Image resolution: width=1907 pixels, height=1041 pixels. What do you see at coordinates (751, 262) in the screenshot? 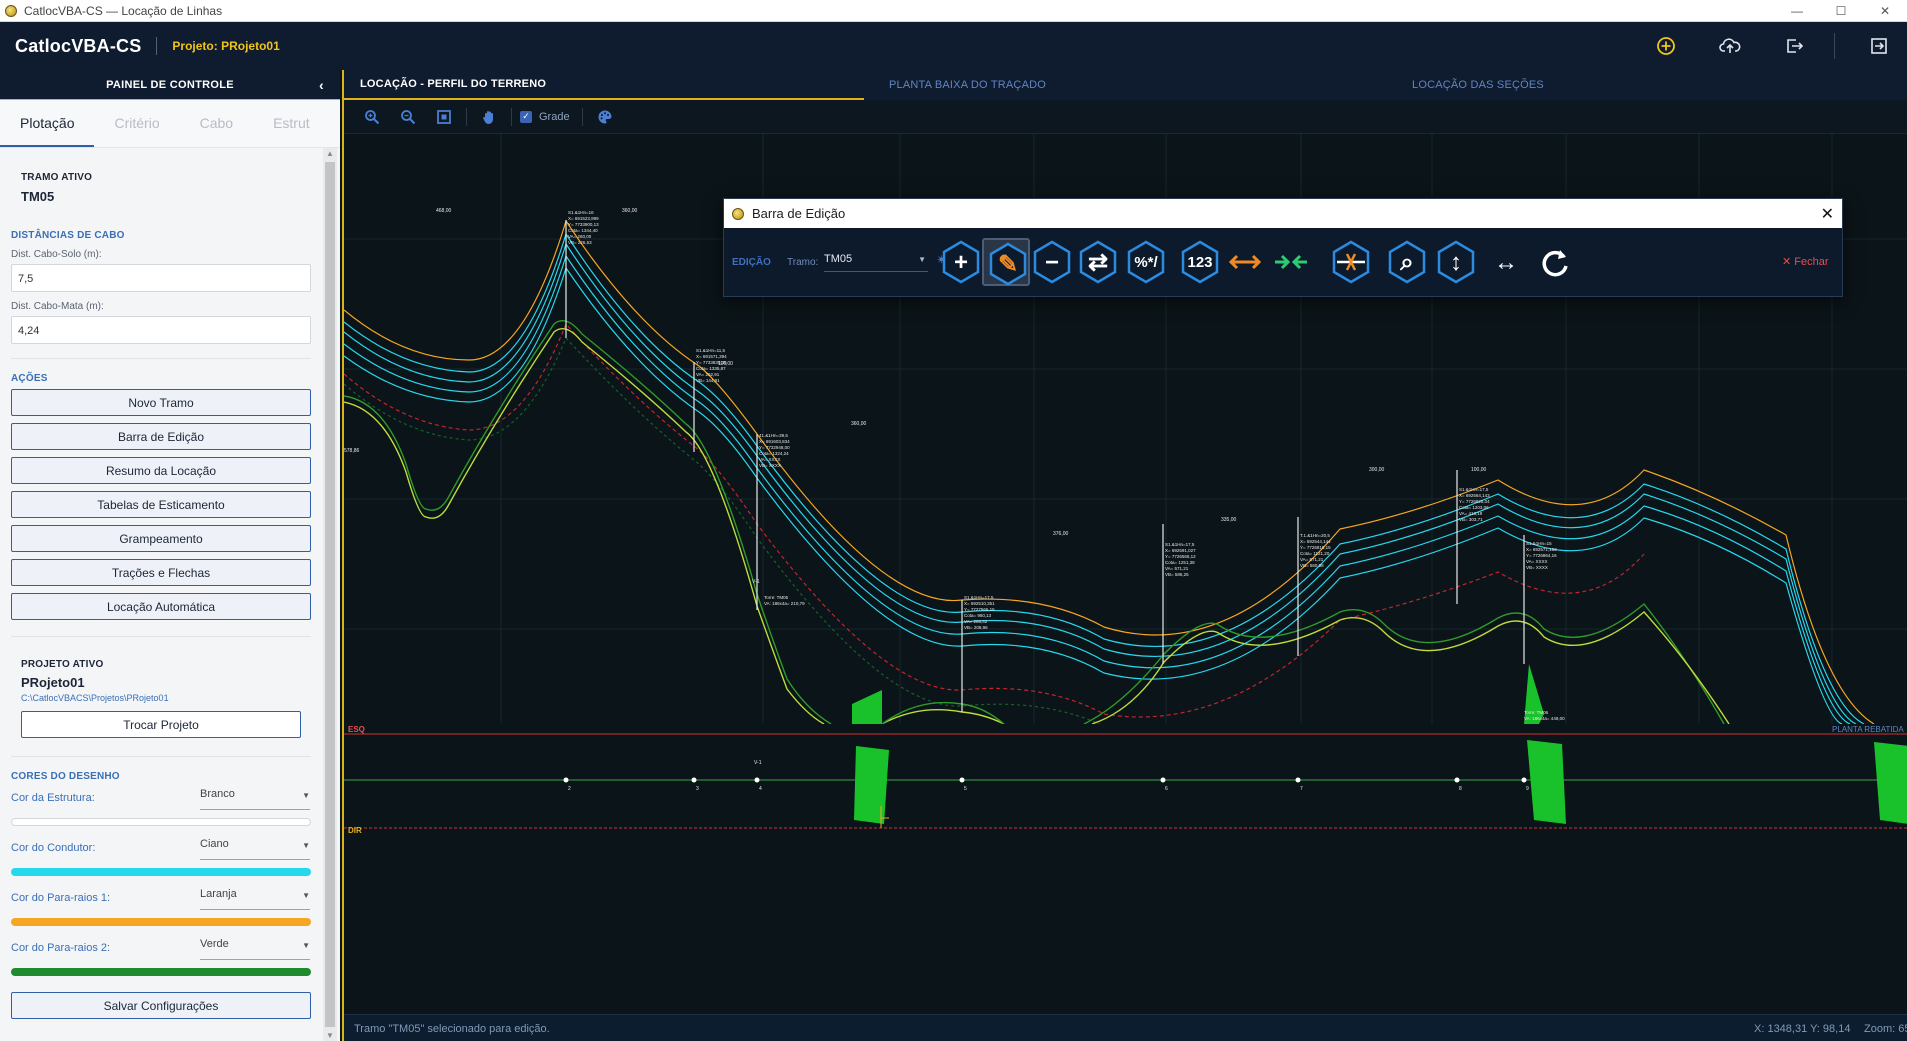
I see `edicao-label: EDIÇÃO` at bounding box center [751, 262].